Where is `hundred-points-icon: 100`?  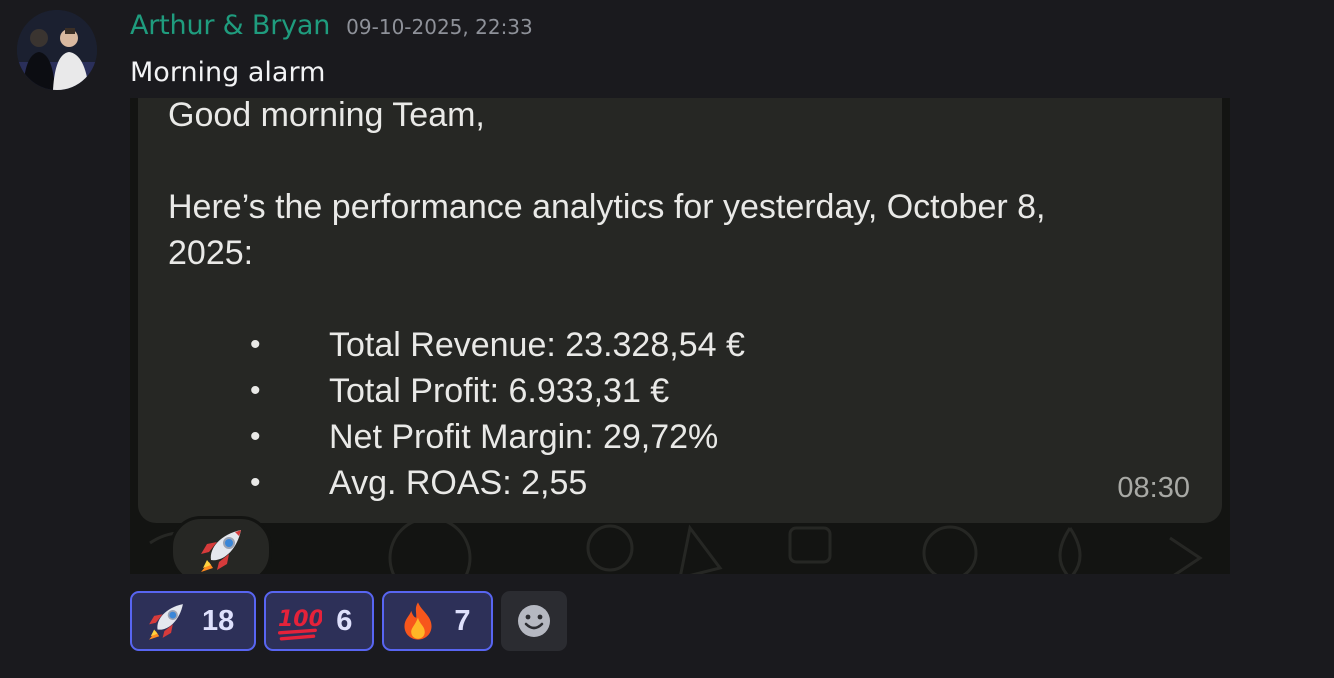
hundred-points-icon: 100 is located at coordinates (300, 624).